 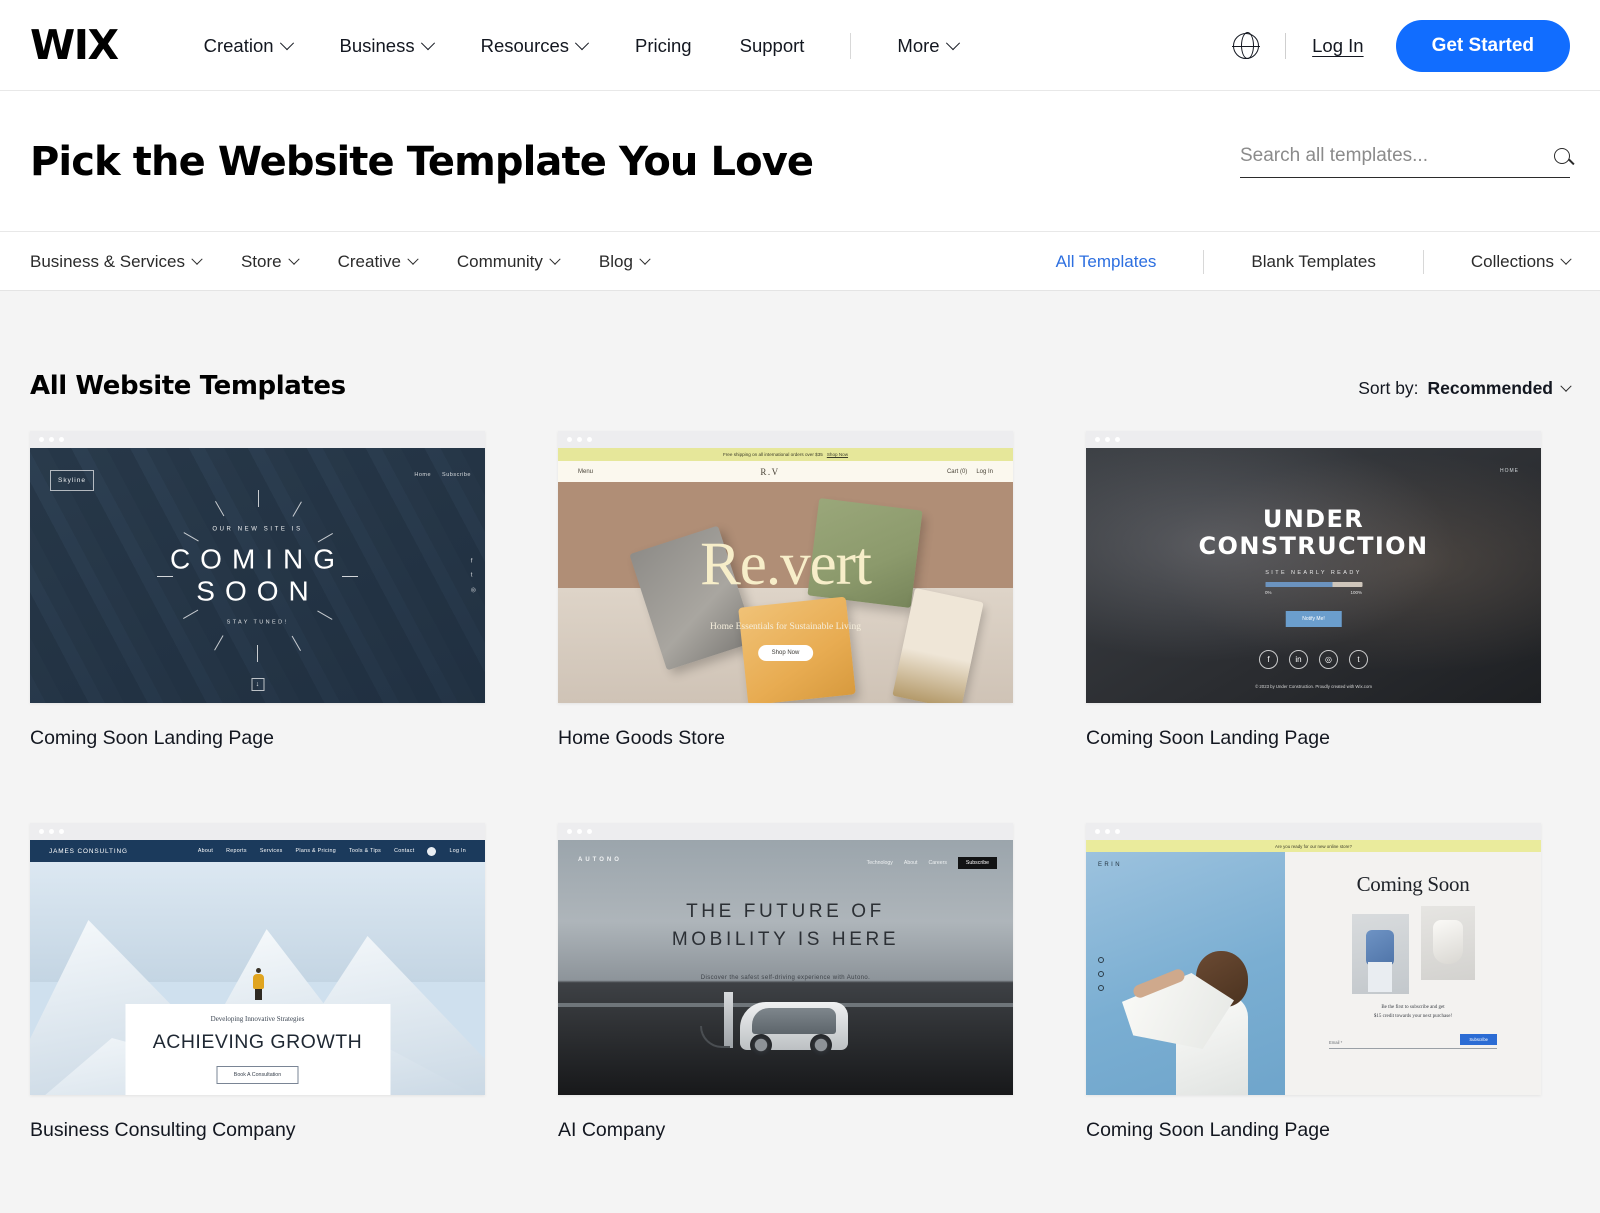 What do you see at coordinates (248, 46) in the screenshot?
I see `nav-item-creation: Creation` at bounding box center [248, 46].